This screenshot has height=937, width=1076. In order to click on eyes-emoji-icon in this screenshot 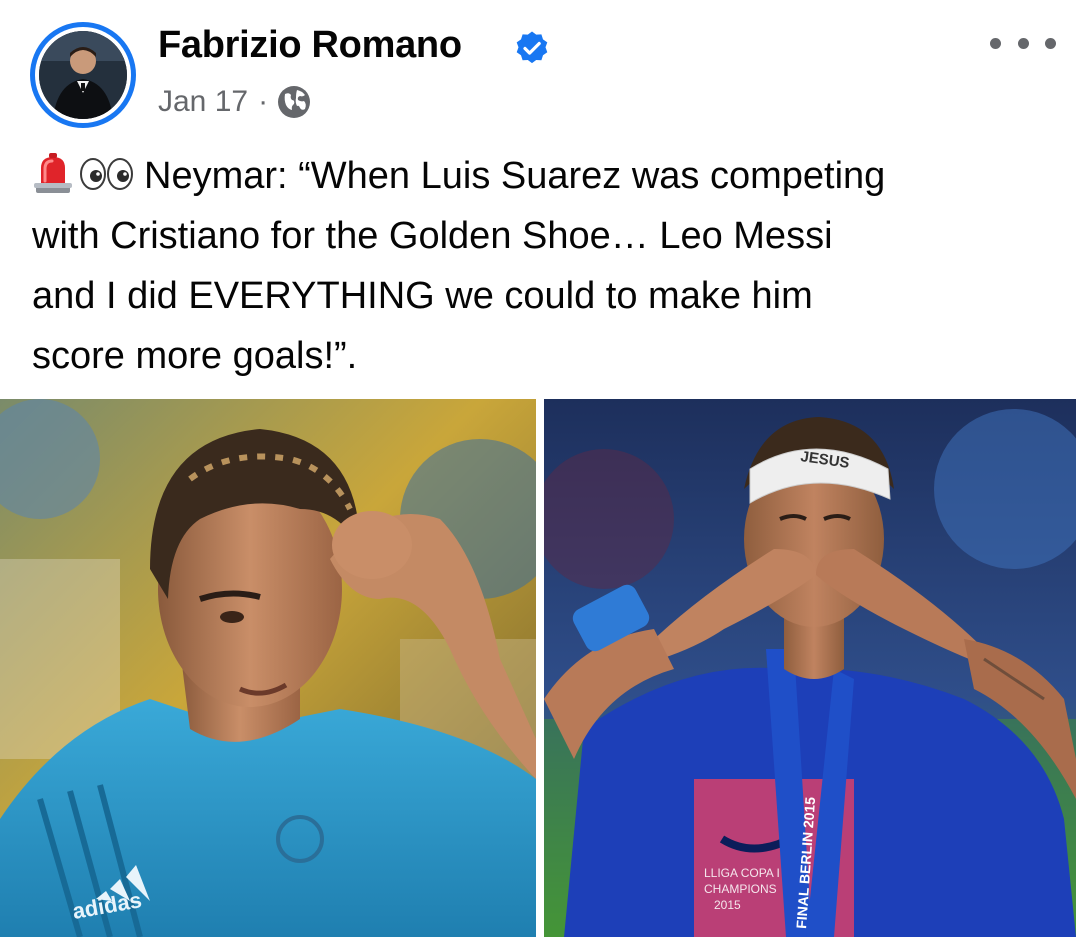, I will do `click(106, 174)`.